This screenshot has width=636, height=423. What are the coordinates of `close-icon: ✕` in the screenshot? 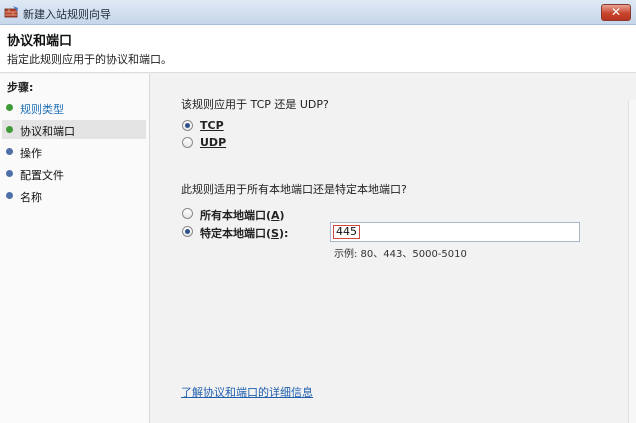 It's located at (616, 12).